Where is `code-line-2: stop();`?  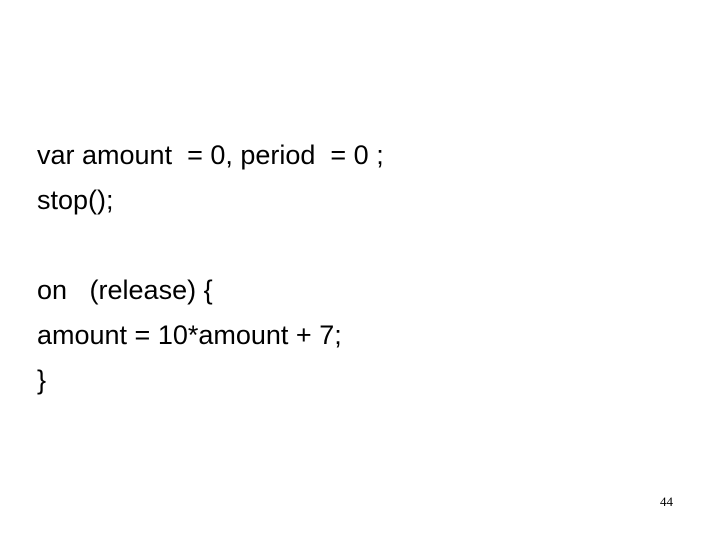
code-line-2: stop(); is located at coordinates (75, 200).